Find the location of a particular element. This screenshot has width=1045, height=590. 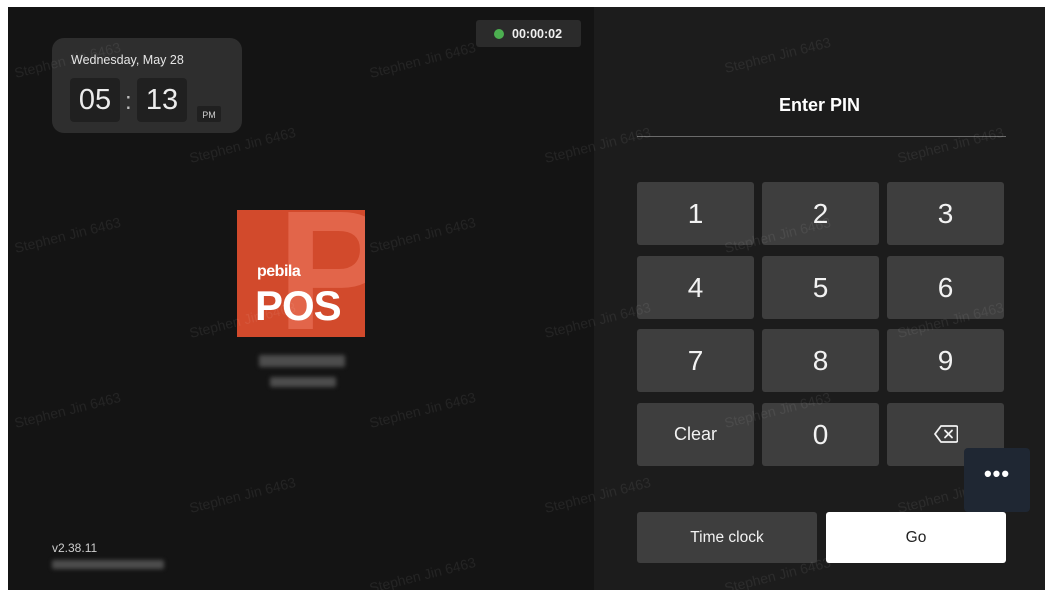

key-0: 0 is located at coordinates (820, 434).